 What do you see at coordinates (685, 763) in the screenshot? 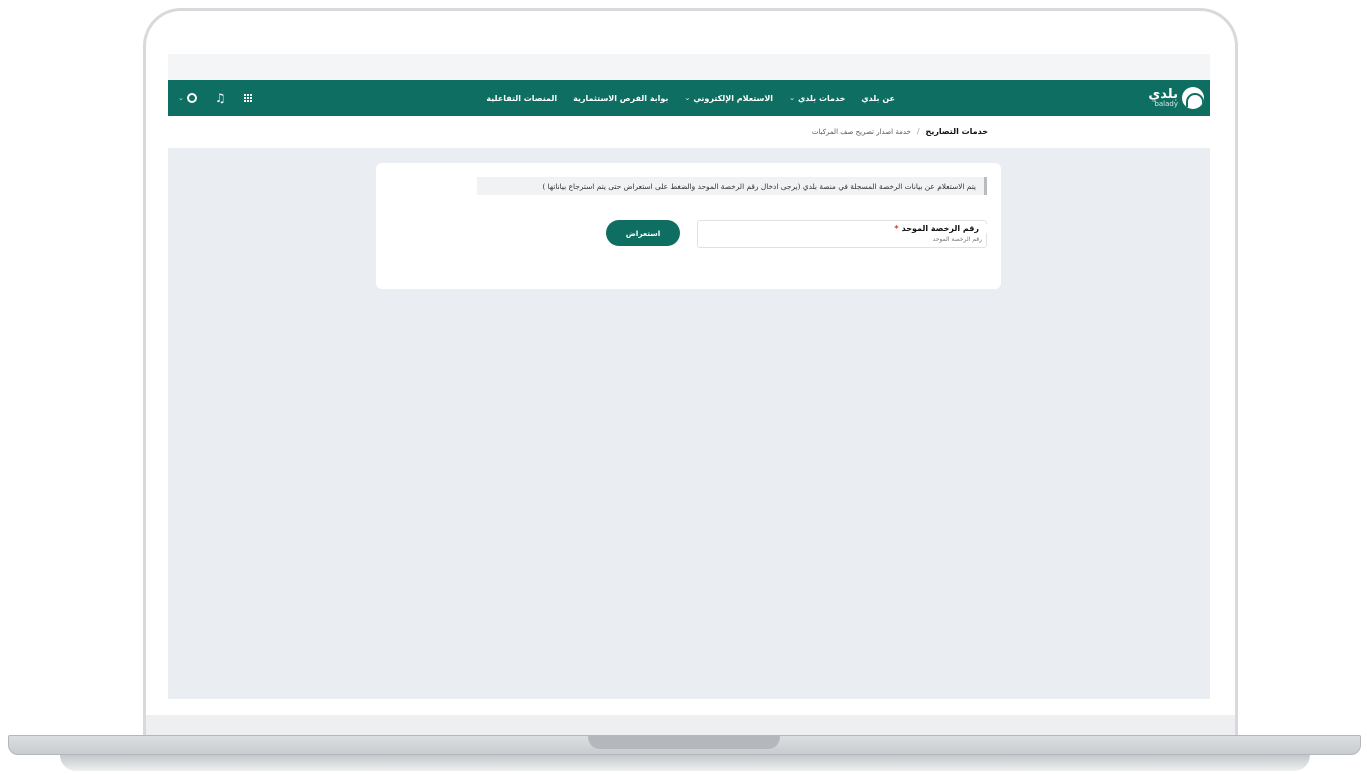
I see `laptop-base-shadow` at bounding box center [685, 763].